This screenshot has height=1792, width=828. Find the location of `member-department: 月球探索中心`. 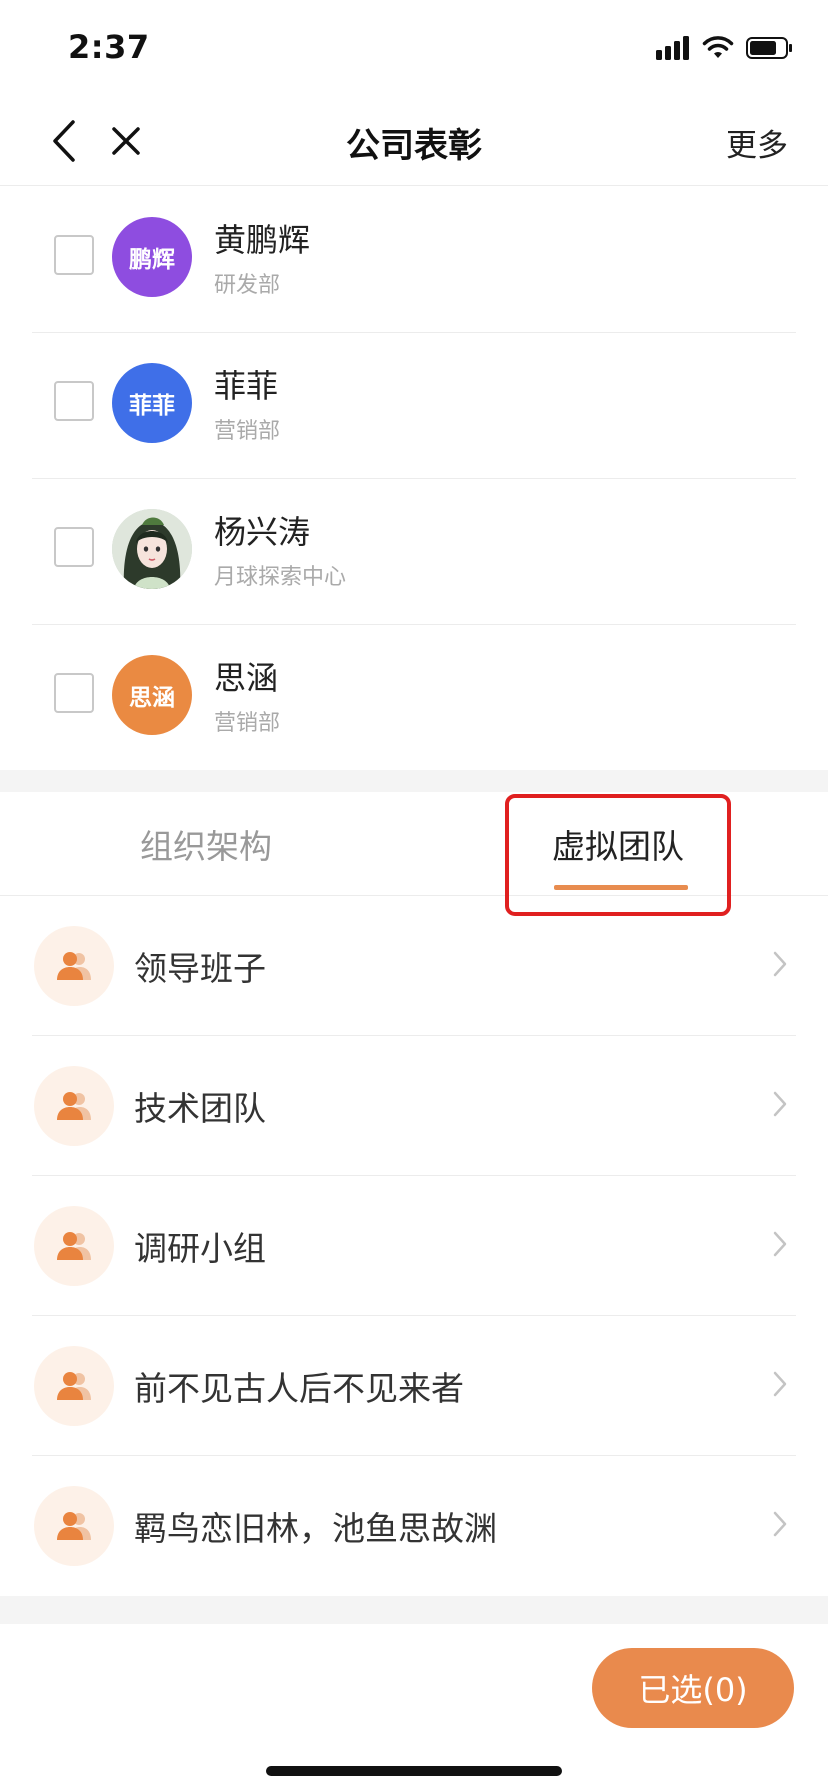

member-department: 月球探索中心 is located at coordinates (280, 577).